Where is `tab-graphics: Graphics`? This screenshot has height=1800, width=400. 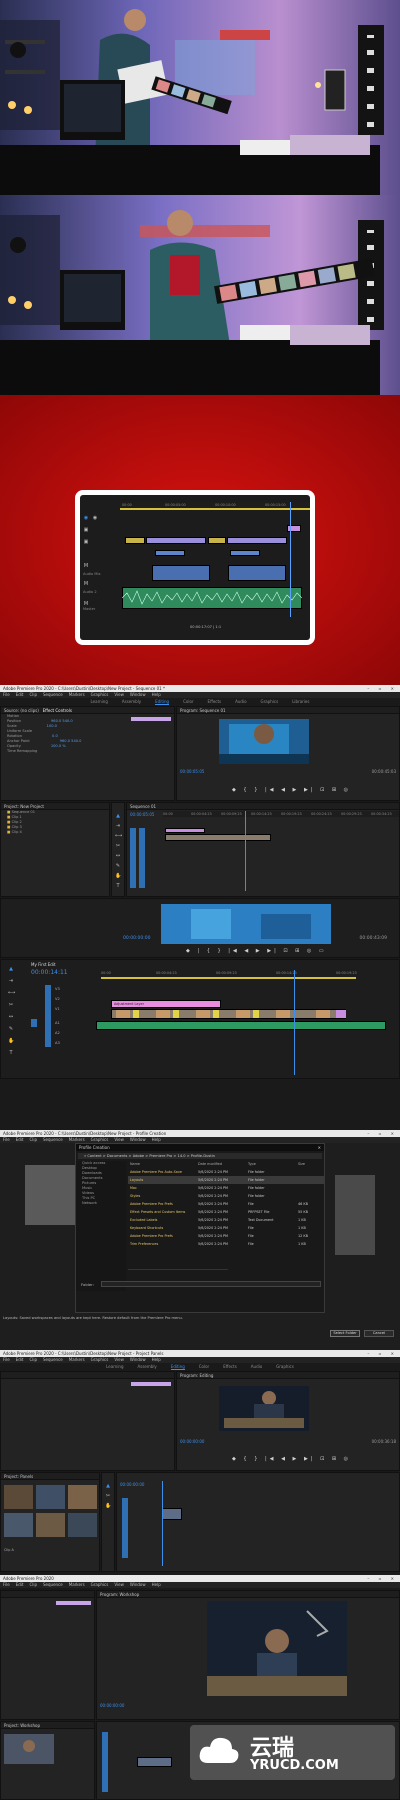 tab-graphics: Graphics is located at coordinates (285, 1366).